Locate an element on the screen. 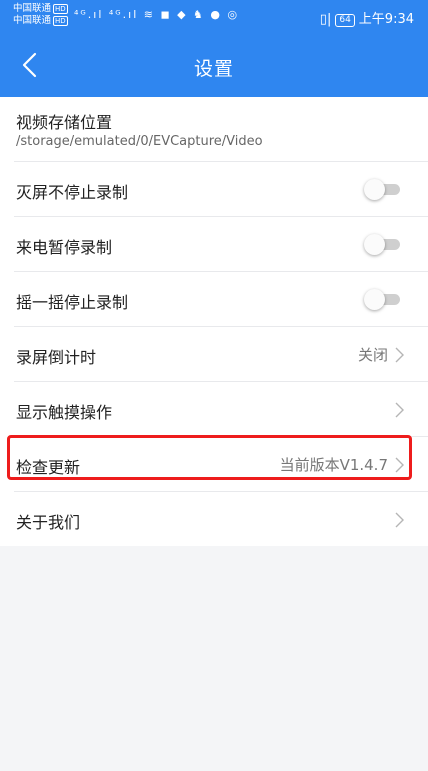  setting-countdown: 录屏倒计时 关闭 is located at coordinates (221, 354).